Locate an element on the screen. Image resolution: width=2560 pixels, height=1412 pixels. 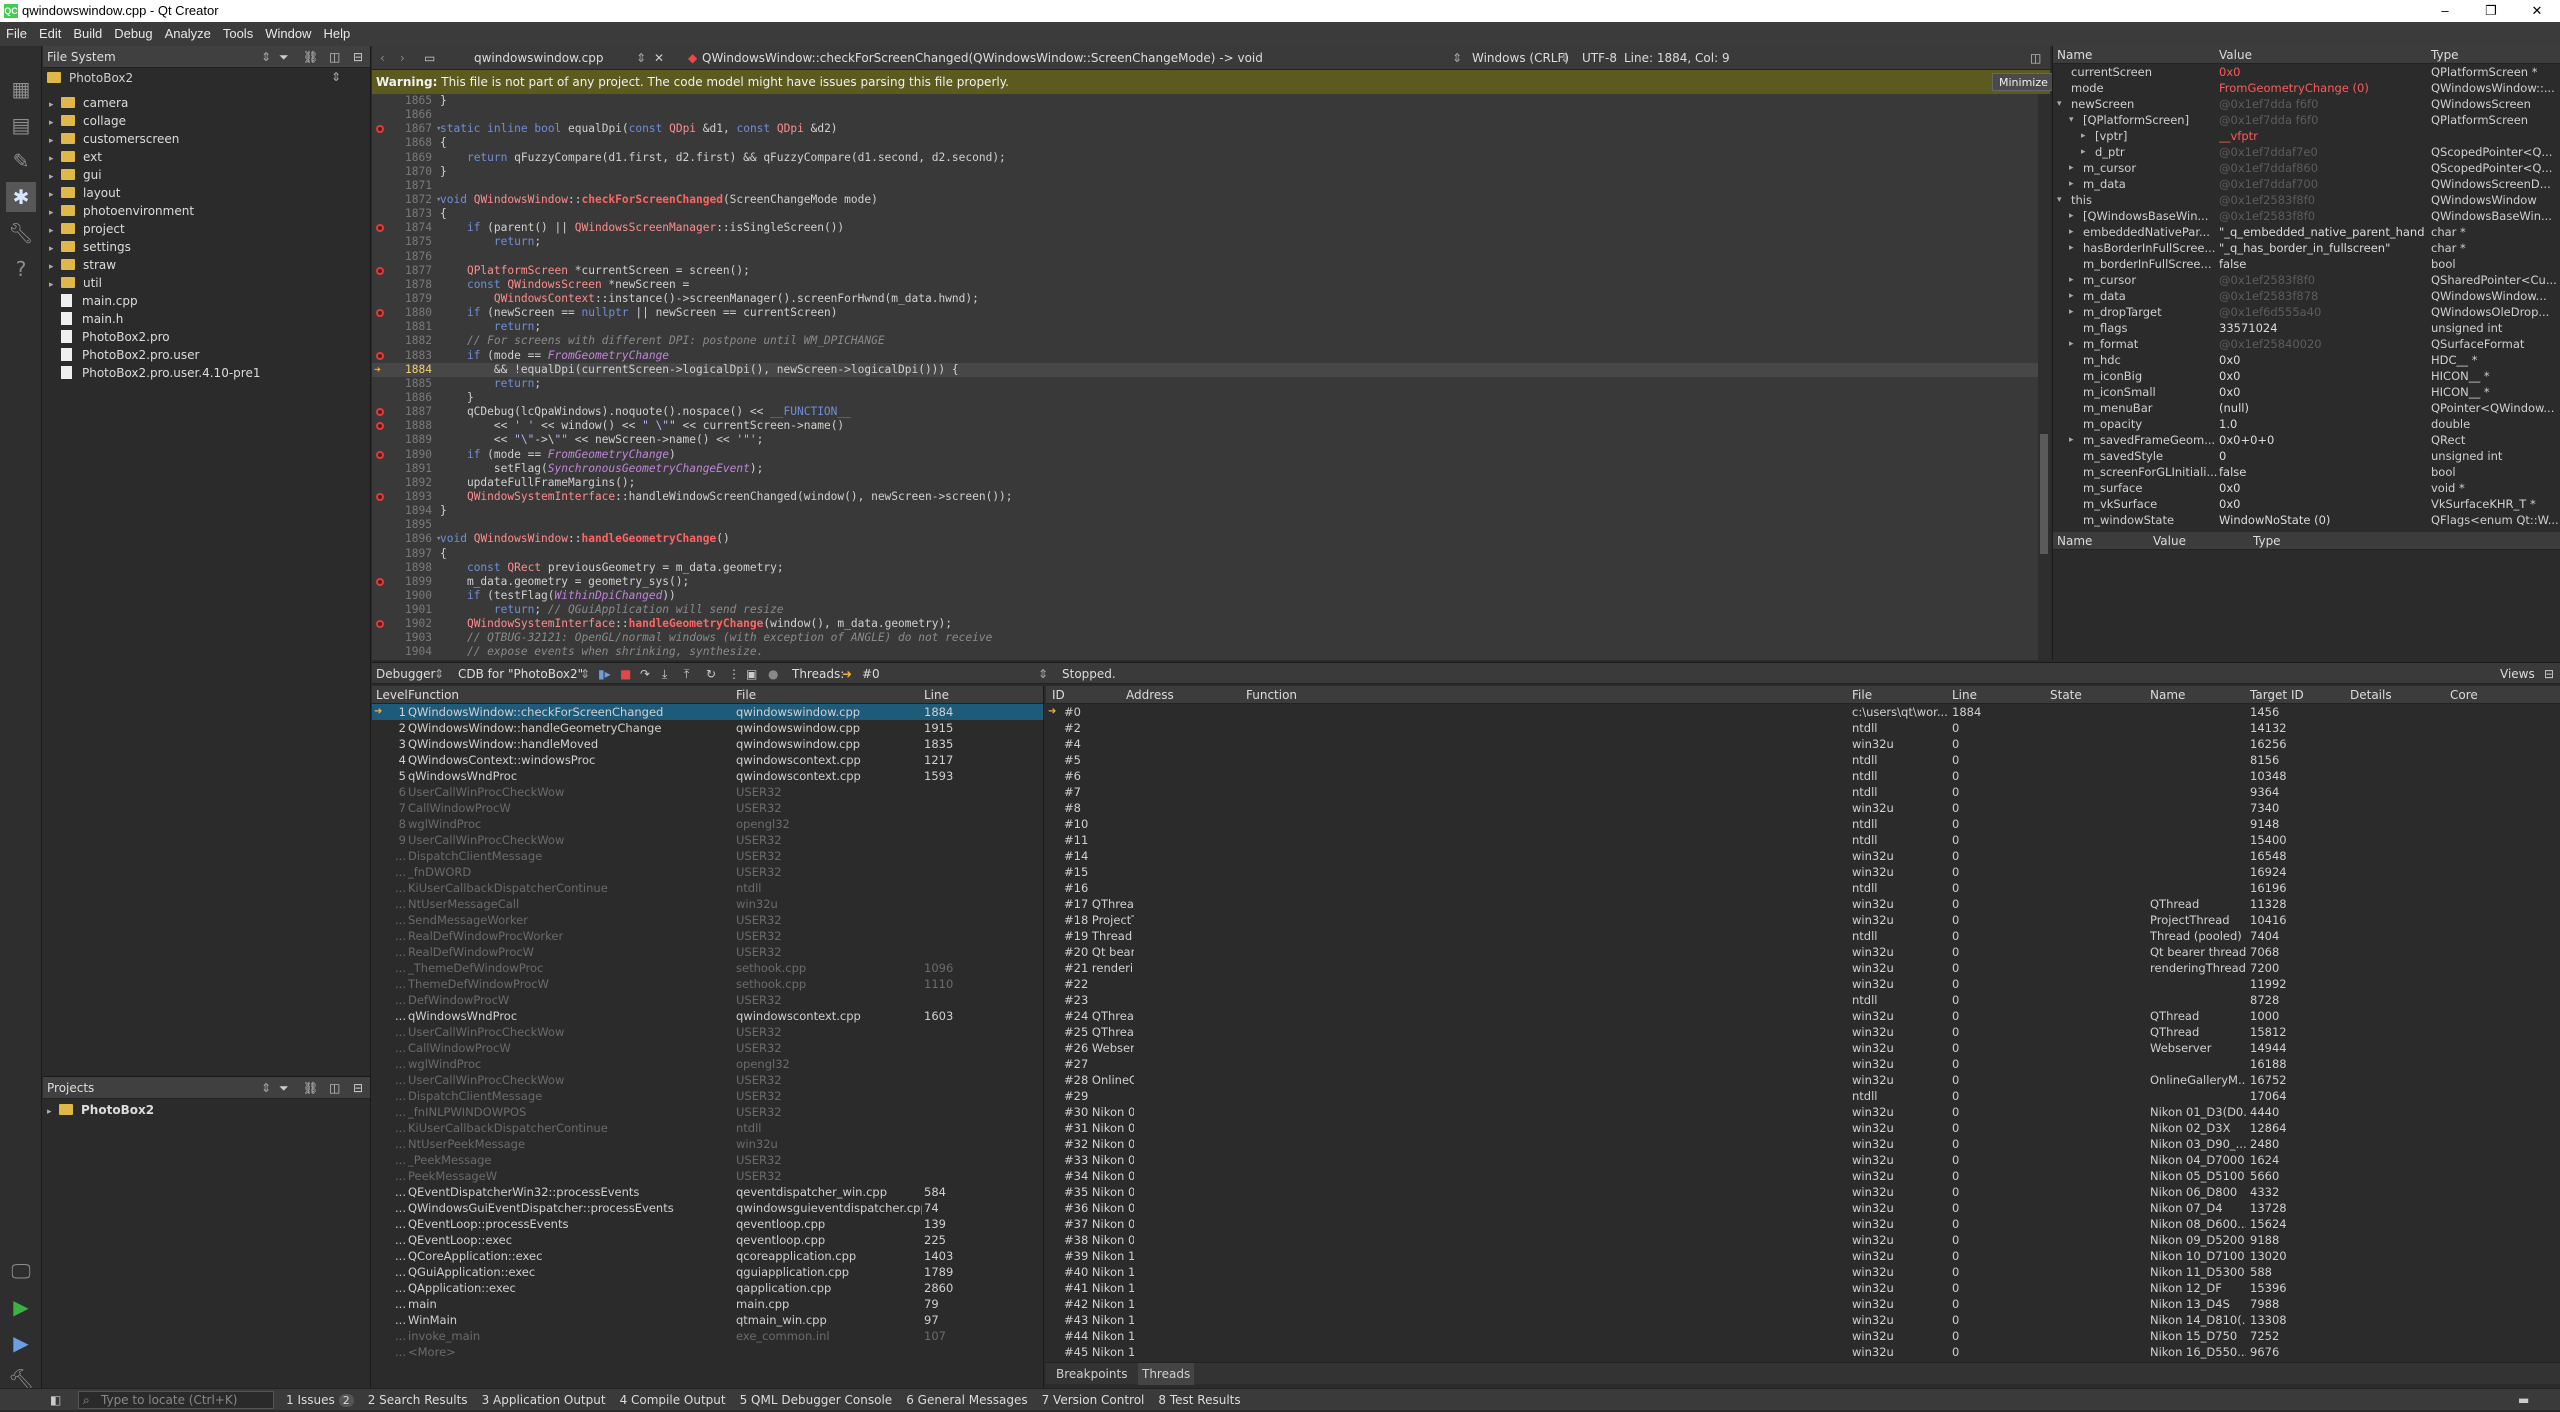
code-line: 1868 { is located at coordinates (1205, 143).